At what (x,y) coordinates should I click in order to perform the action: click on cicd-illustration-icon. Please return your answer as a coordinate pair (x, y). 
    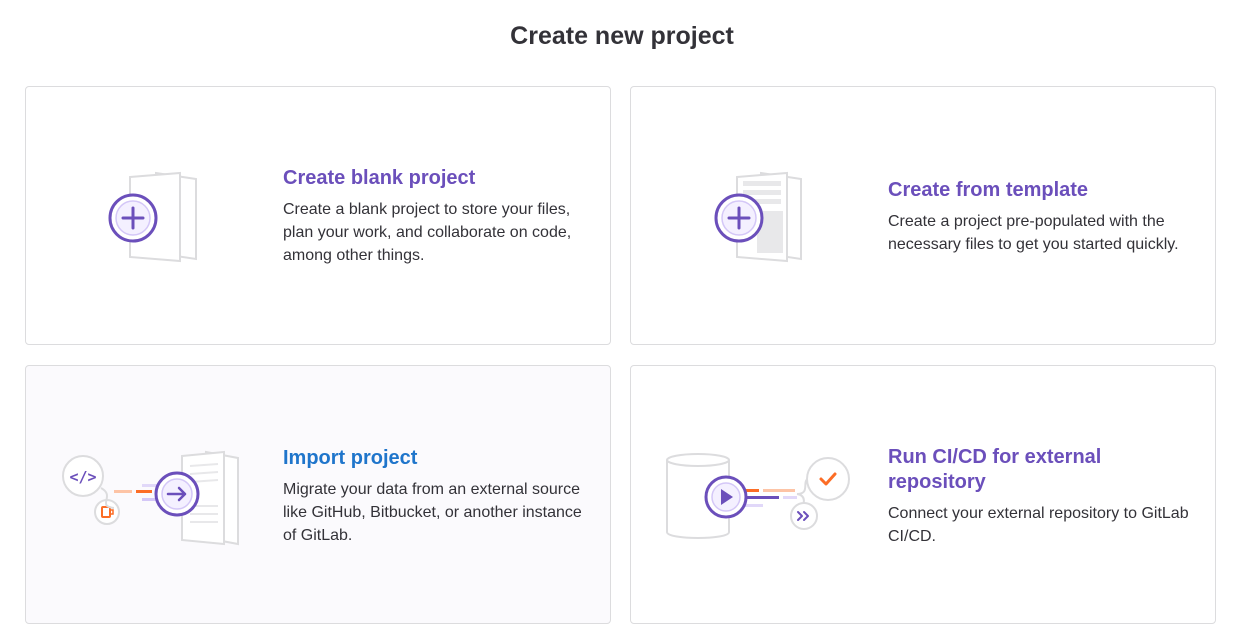
    Looking at the image, I should click on (758, 496).